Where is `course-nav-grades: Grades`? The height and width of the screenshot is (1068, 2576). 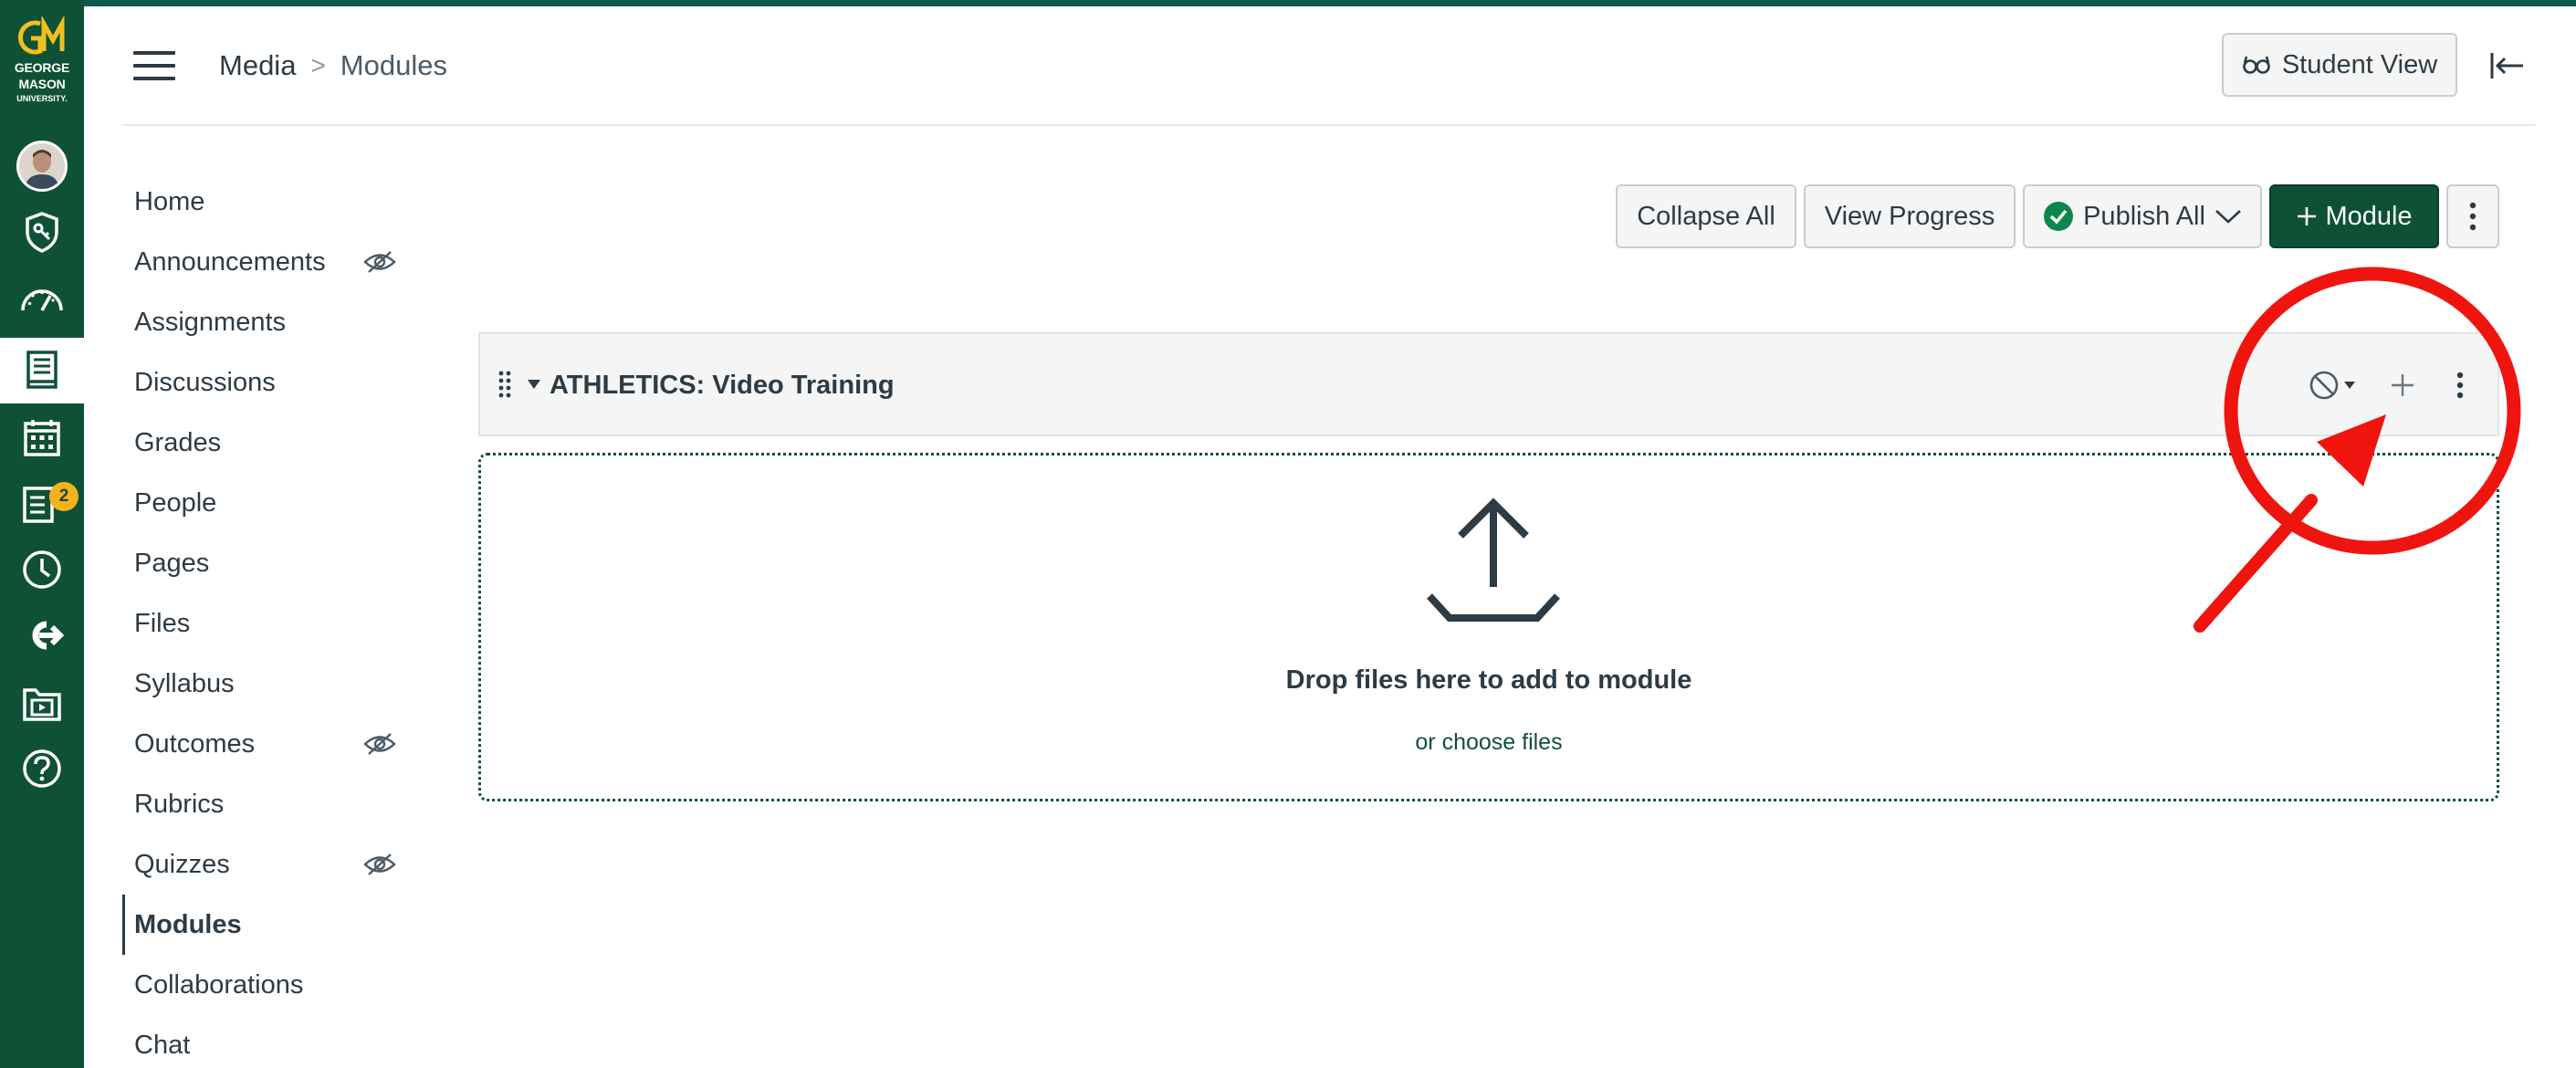 course-nav-grades: Grades is located at coordinates (268, 443).